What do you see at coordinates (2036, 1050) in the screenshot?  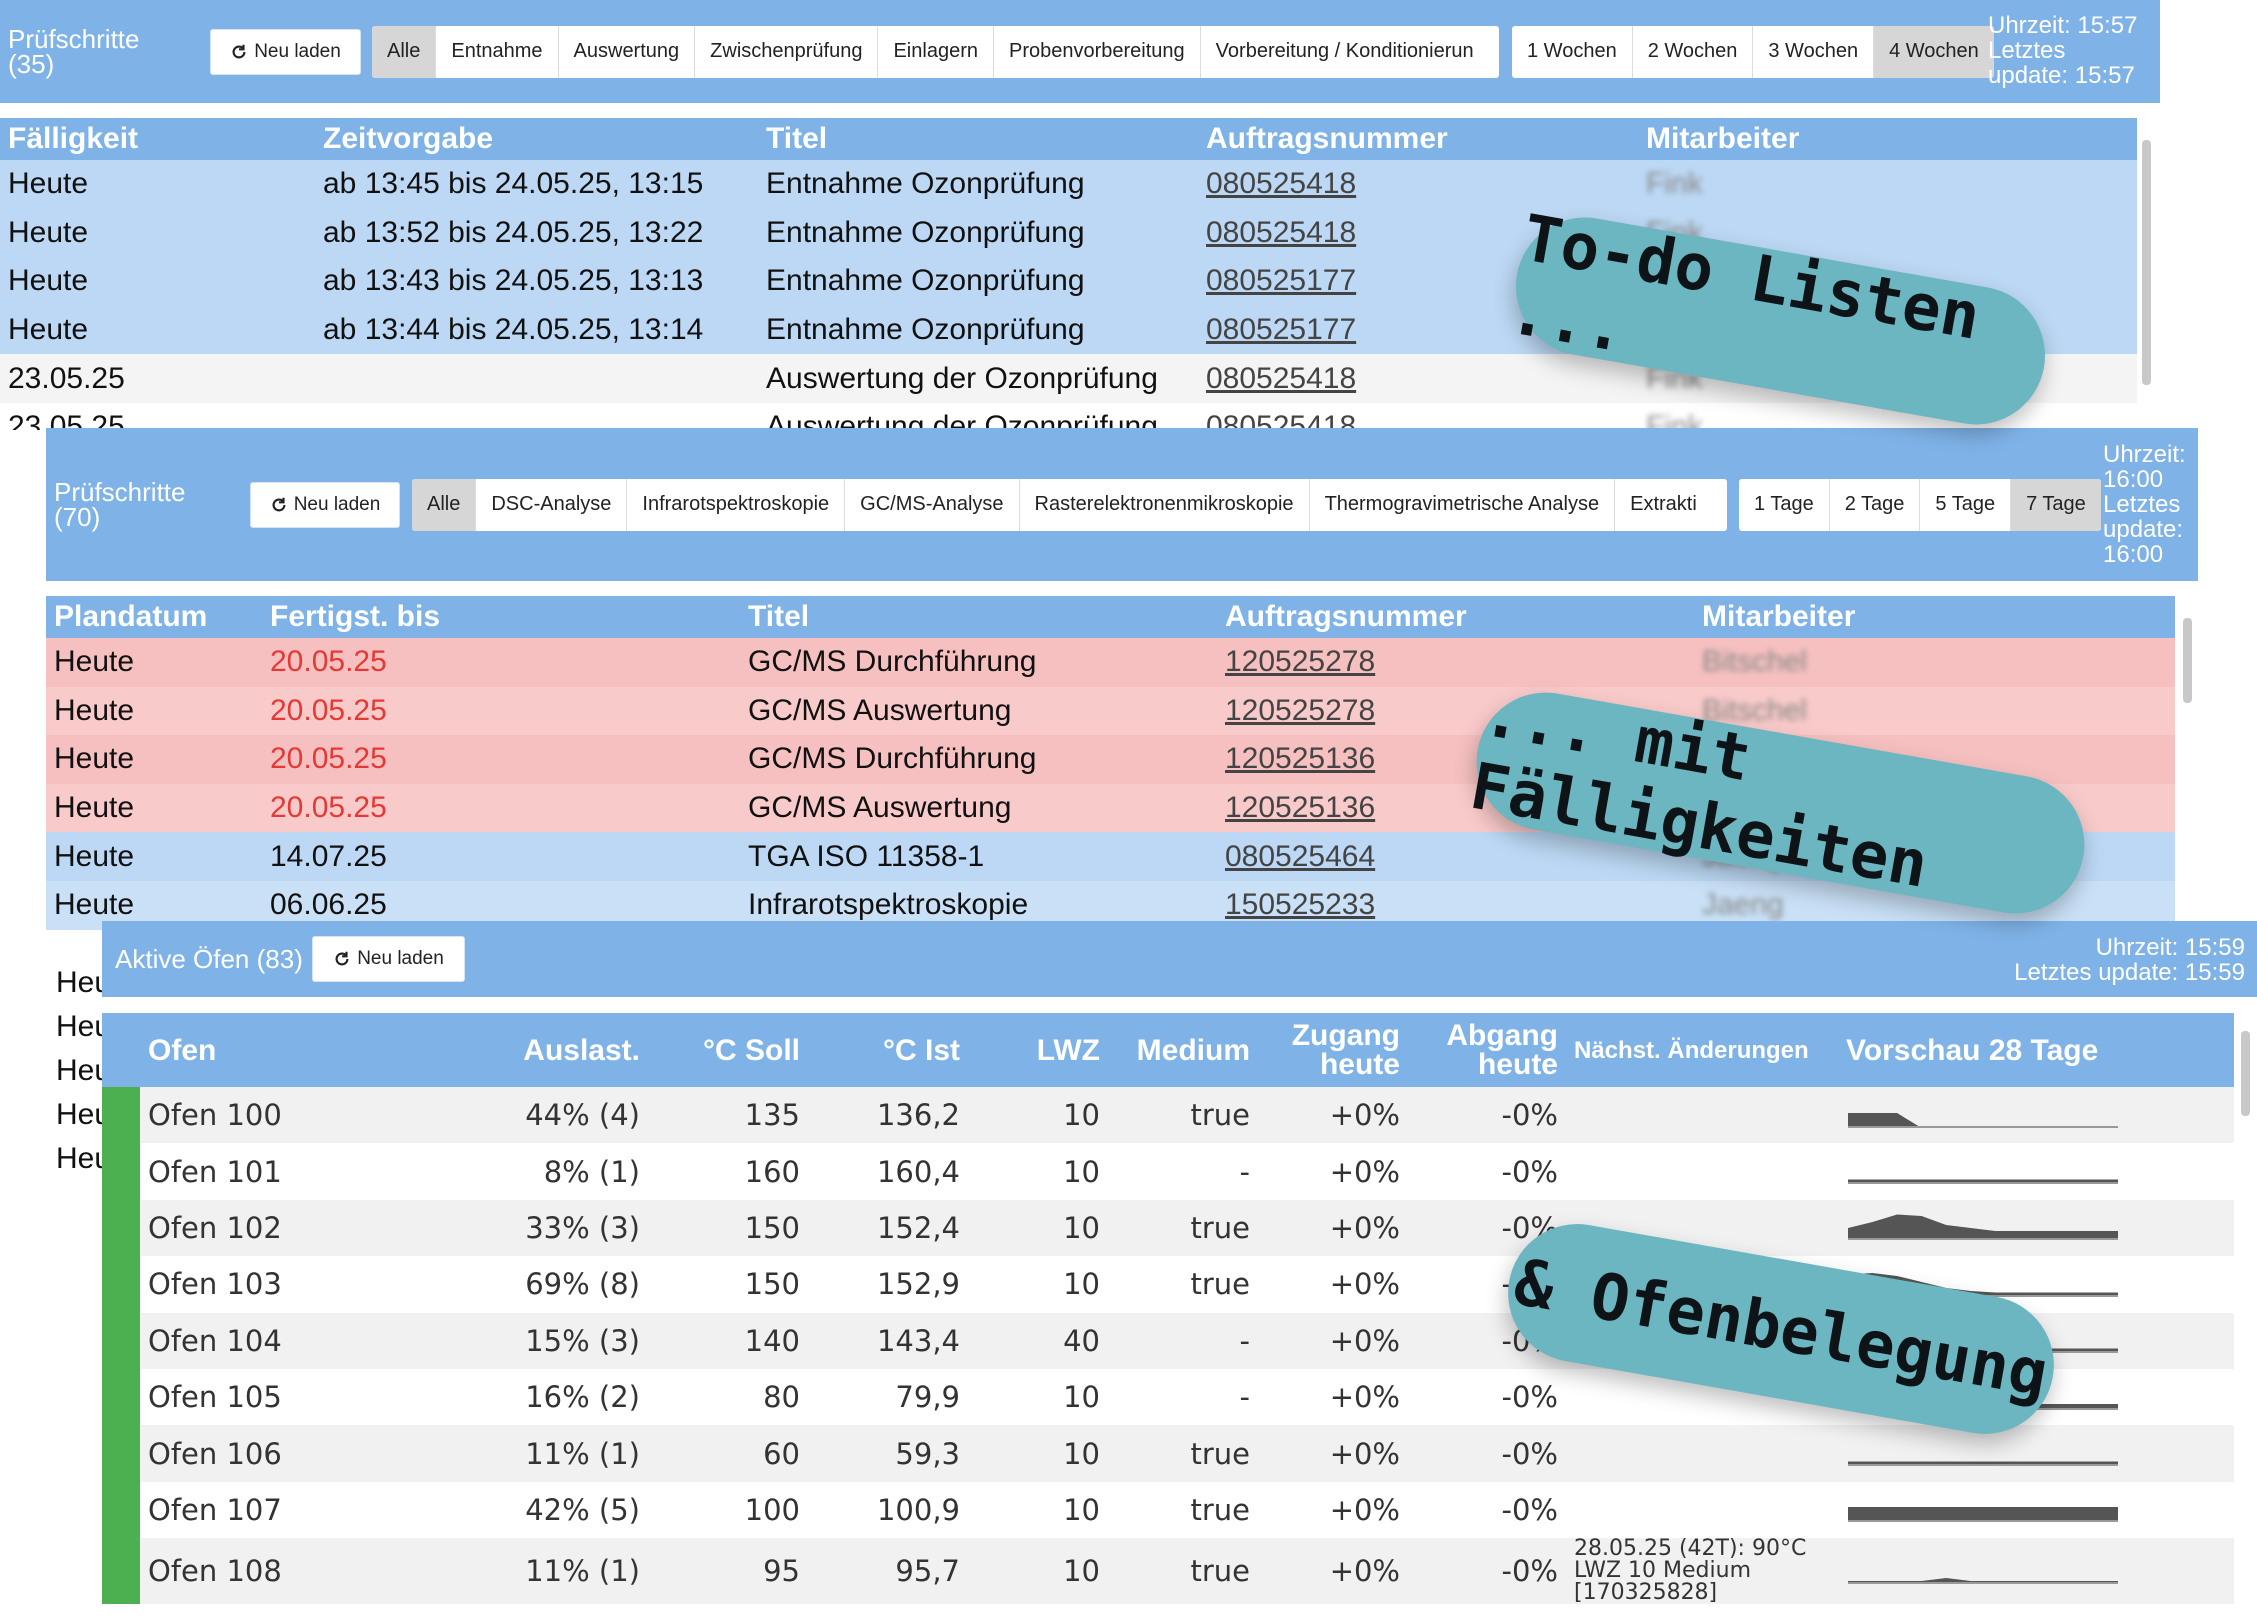 I see `col-preview: Vorschau 28 Tage` at bounding box center [2036, 1050].